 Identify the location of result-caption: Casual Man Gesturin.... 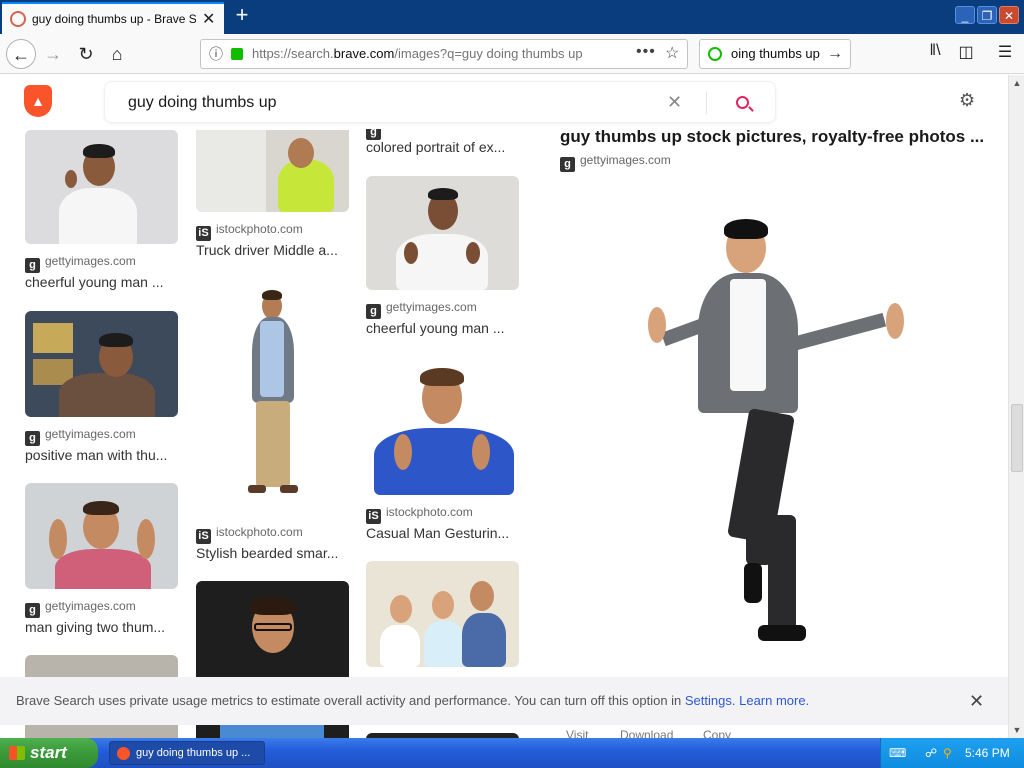
(437, 533).